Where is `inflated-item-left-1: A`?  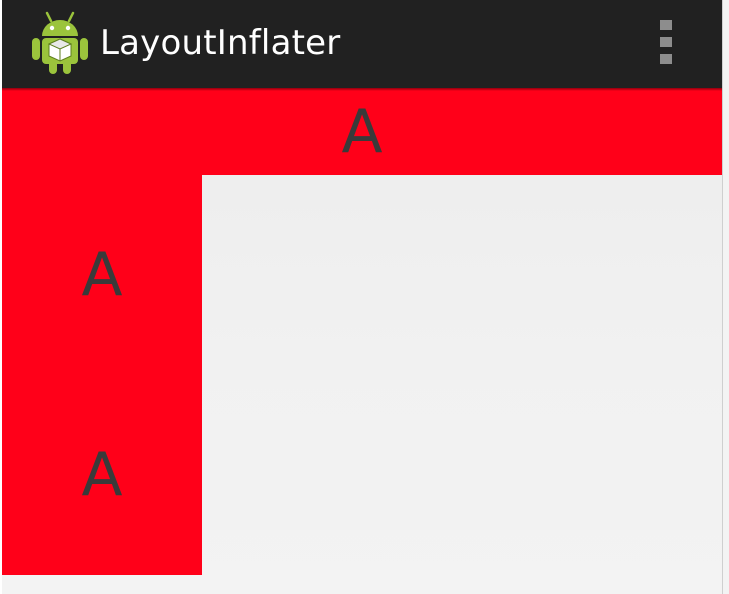
inflated-item-left-1: A is located at coordinates (102, 275).